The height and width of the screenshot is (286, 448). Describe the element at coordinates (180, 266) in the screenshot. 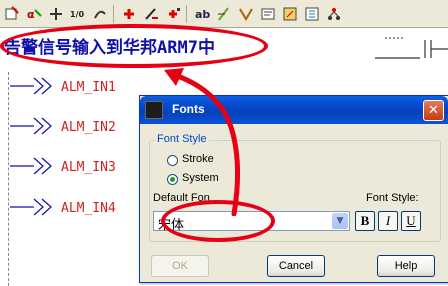

I see `ok-button: OK` at that location.